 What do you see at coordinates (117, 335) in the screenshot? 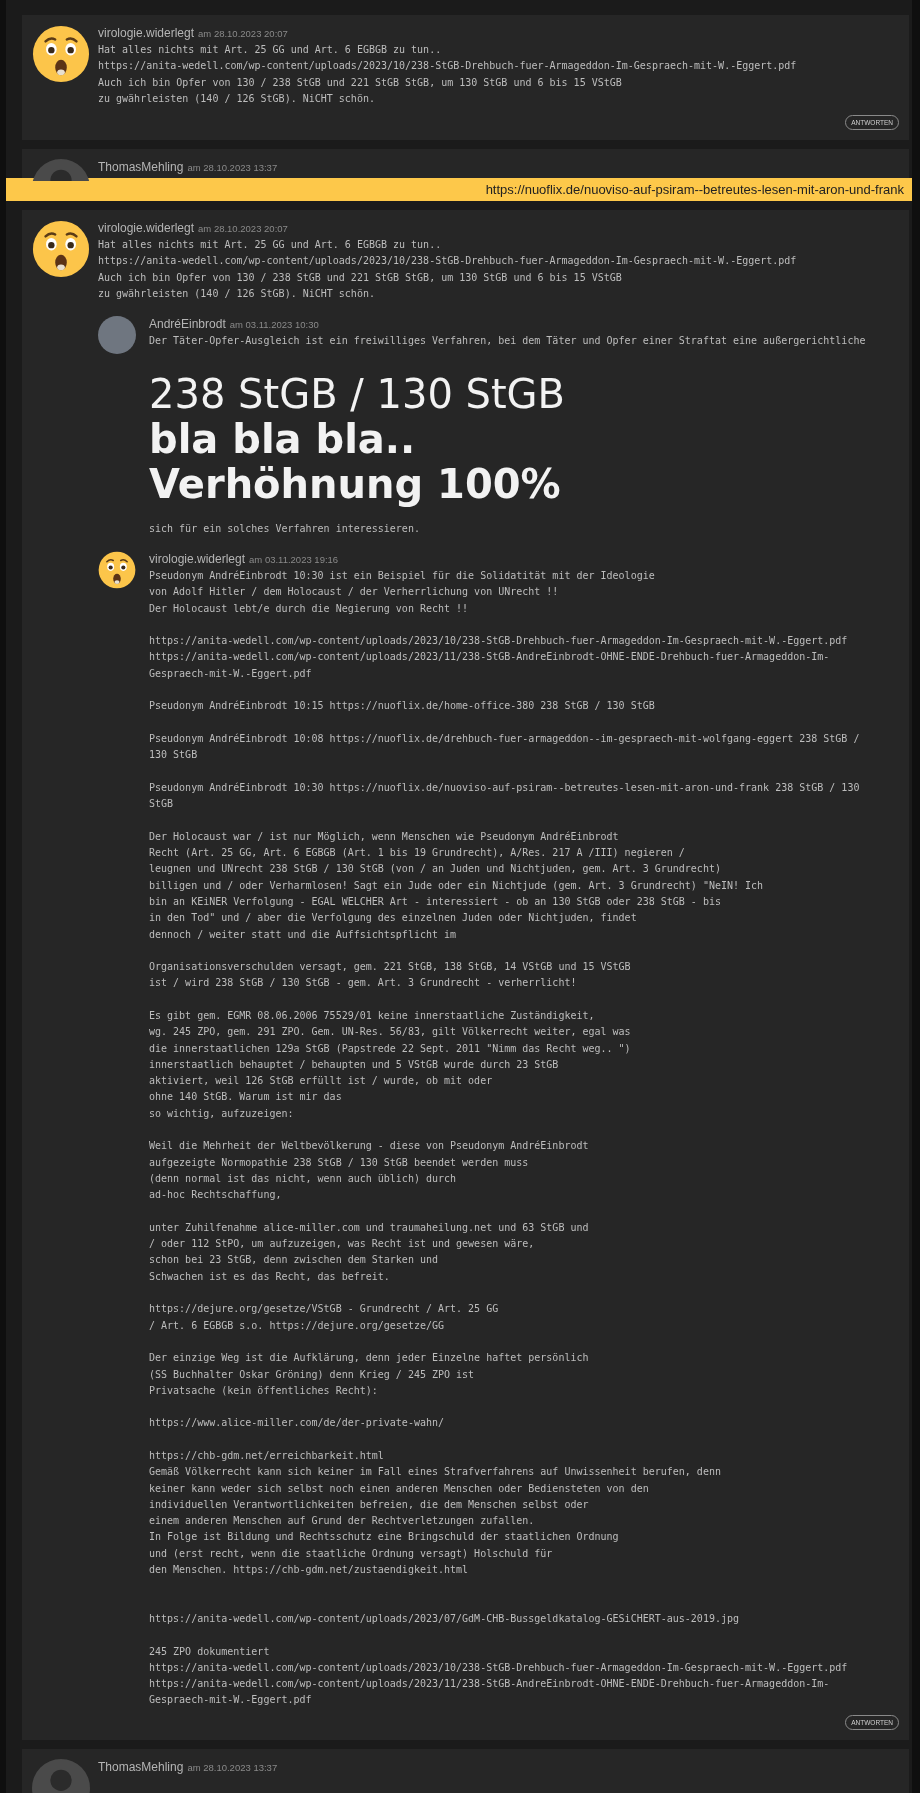
I see `photo-placeholder` at bounding box center [117, 335].